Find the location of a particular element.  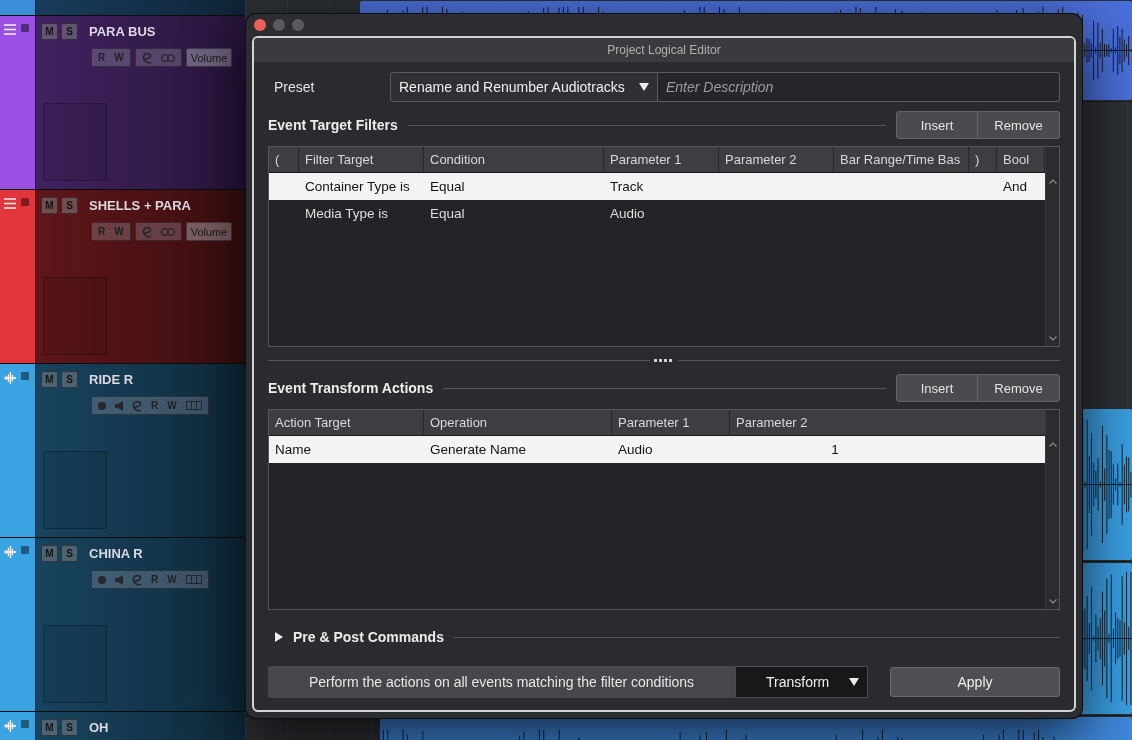

section-heading: Event Target Filters is located at coordinates (333, 125).